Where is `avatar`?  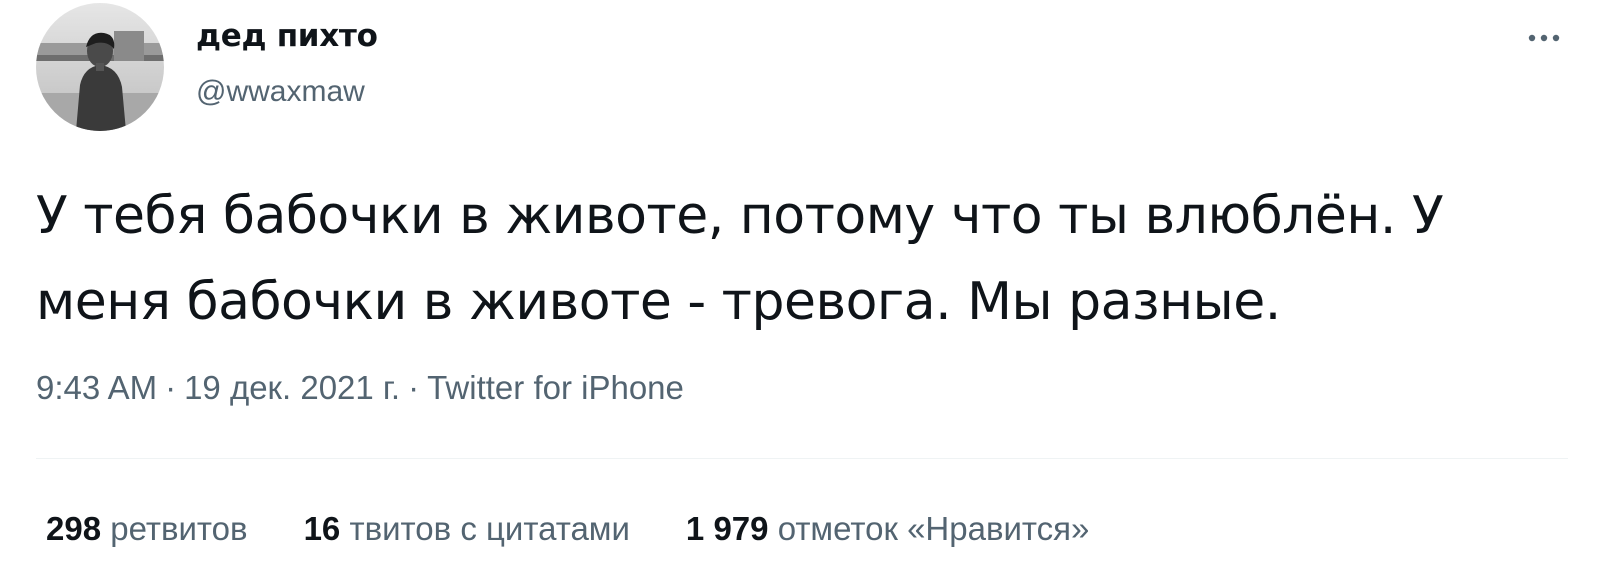 avatar is located at coordinates (100, 67).